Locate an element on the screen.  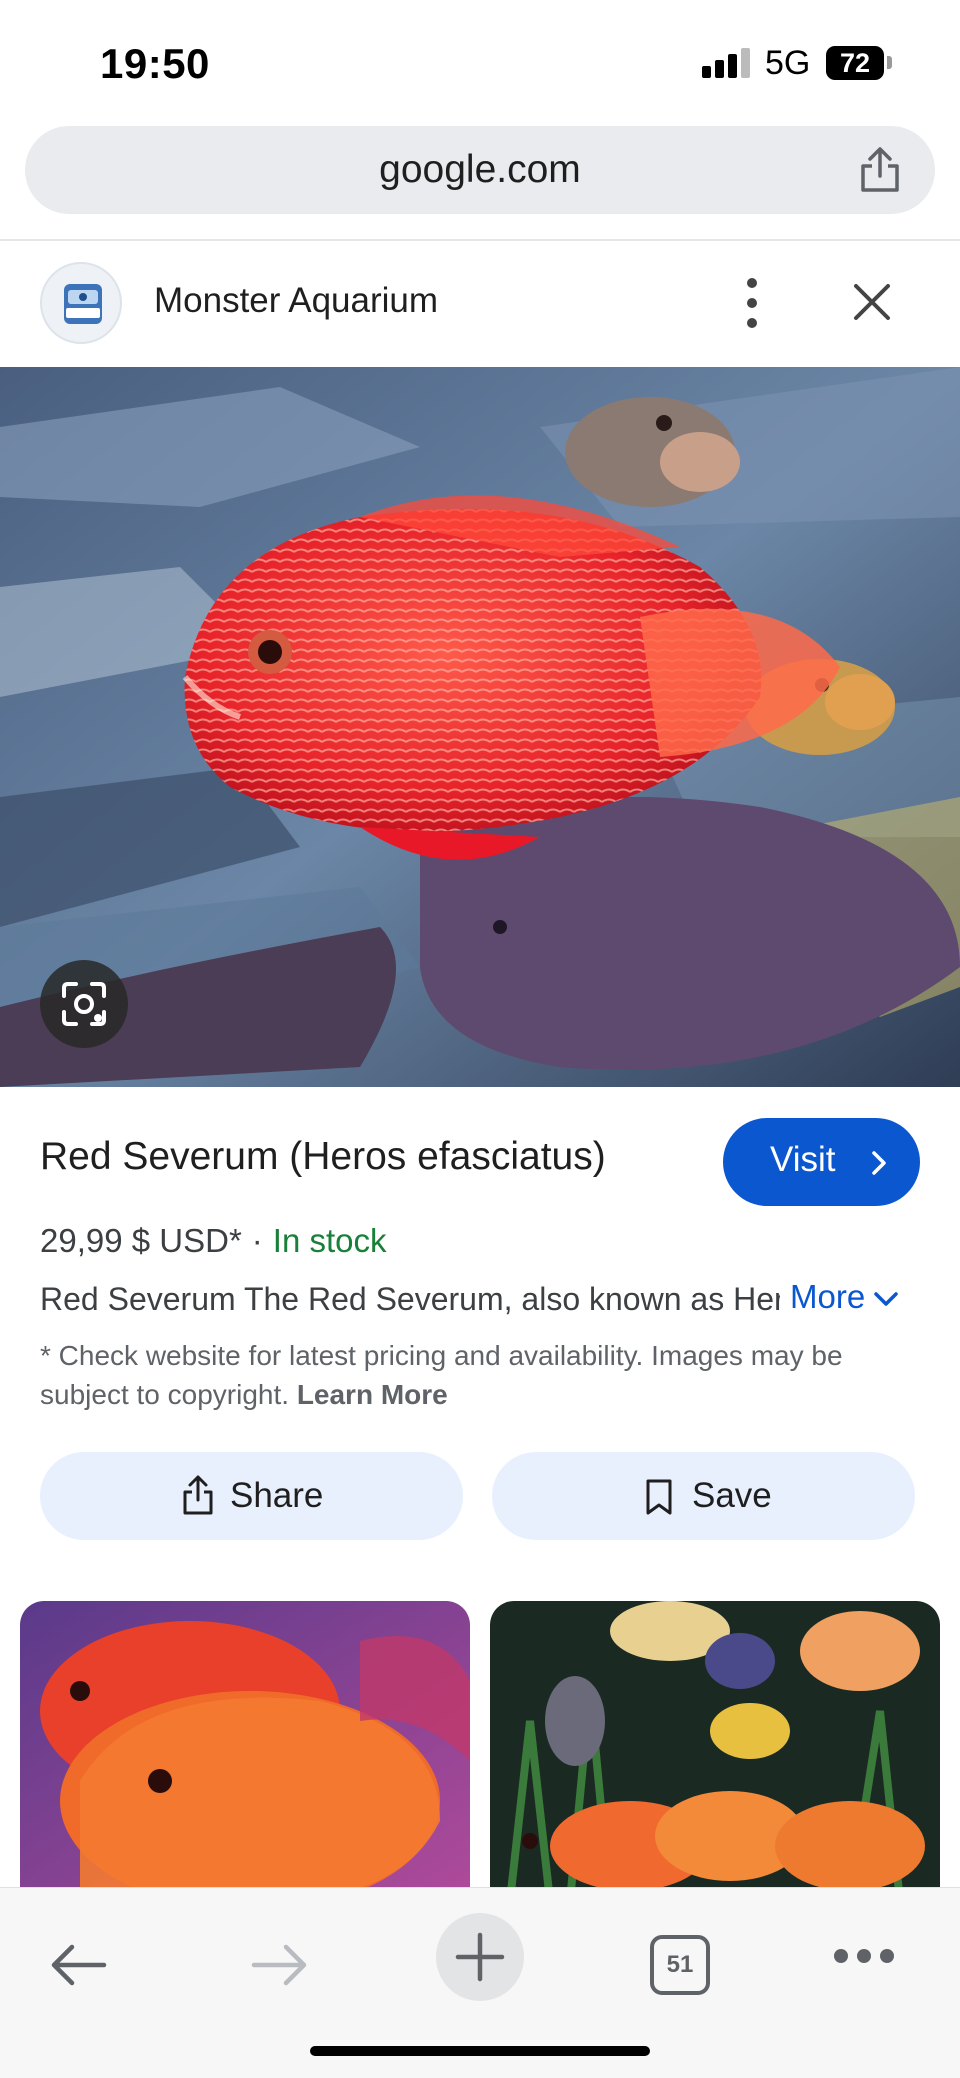
stock-status: In stock is located at coordinates (329, 1240).